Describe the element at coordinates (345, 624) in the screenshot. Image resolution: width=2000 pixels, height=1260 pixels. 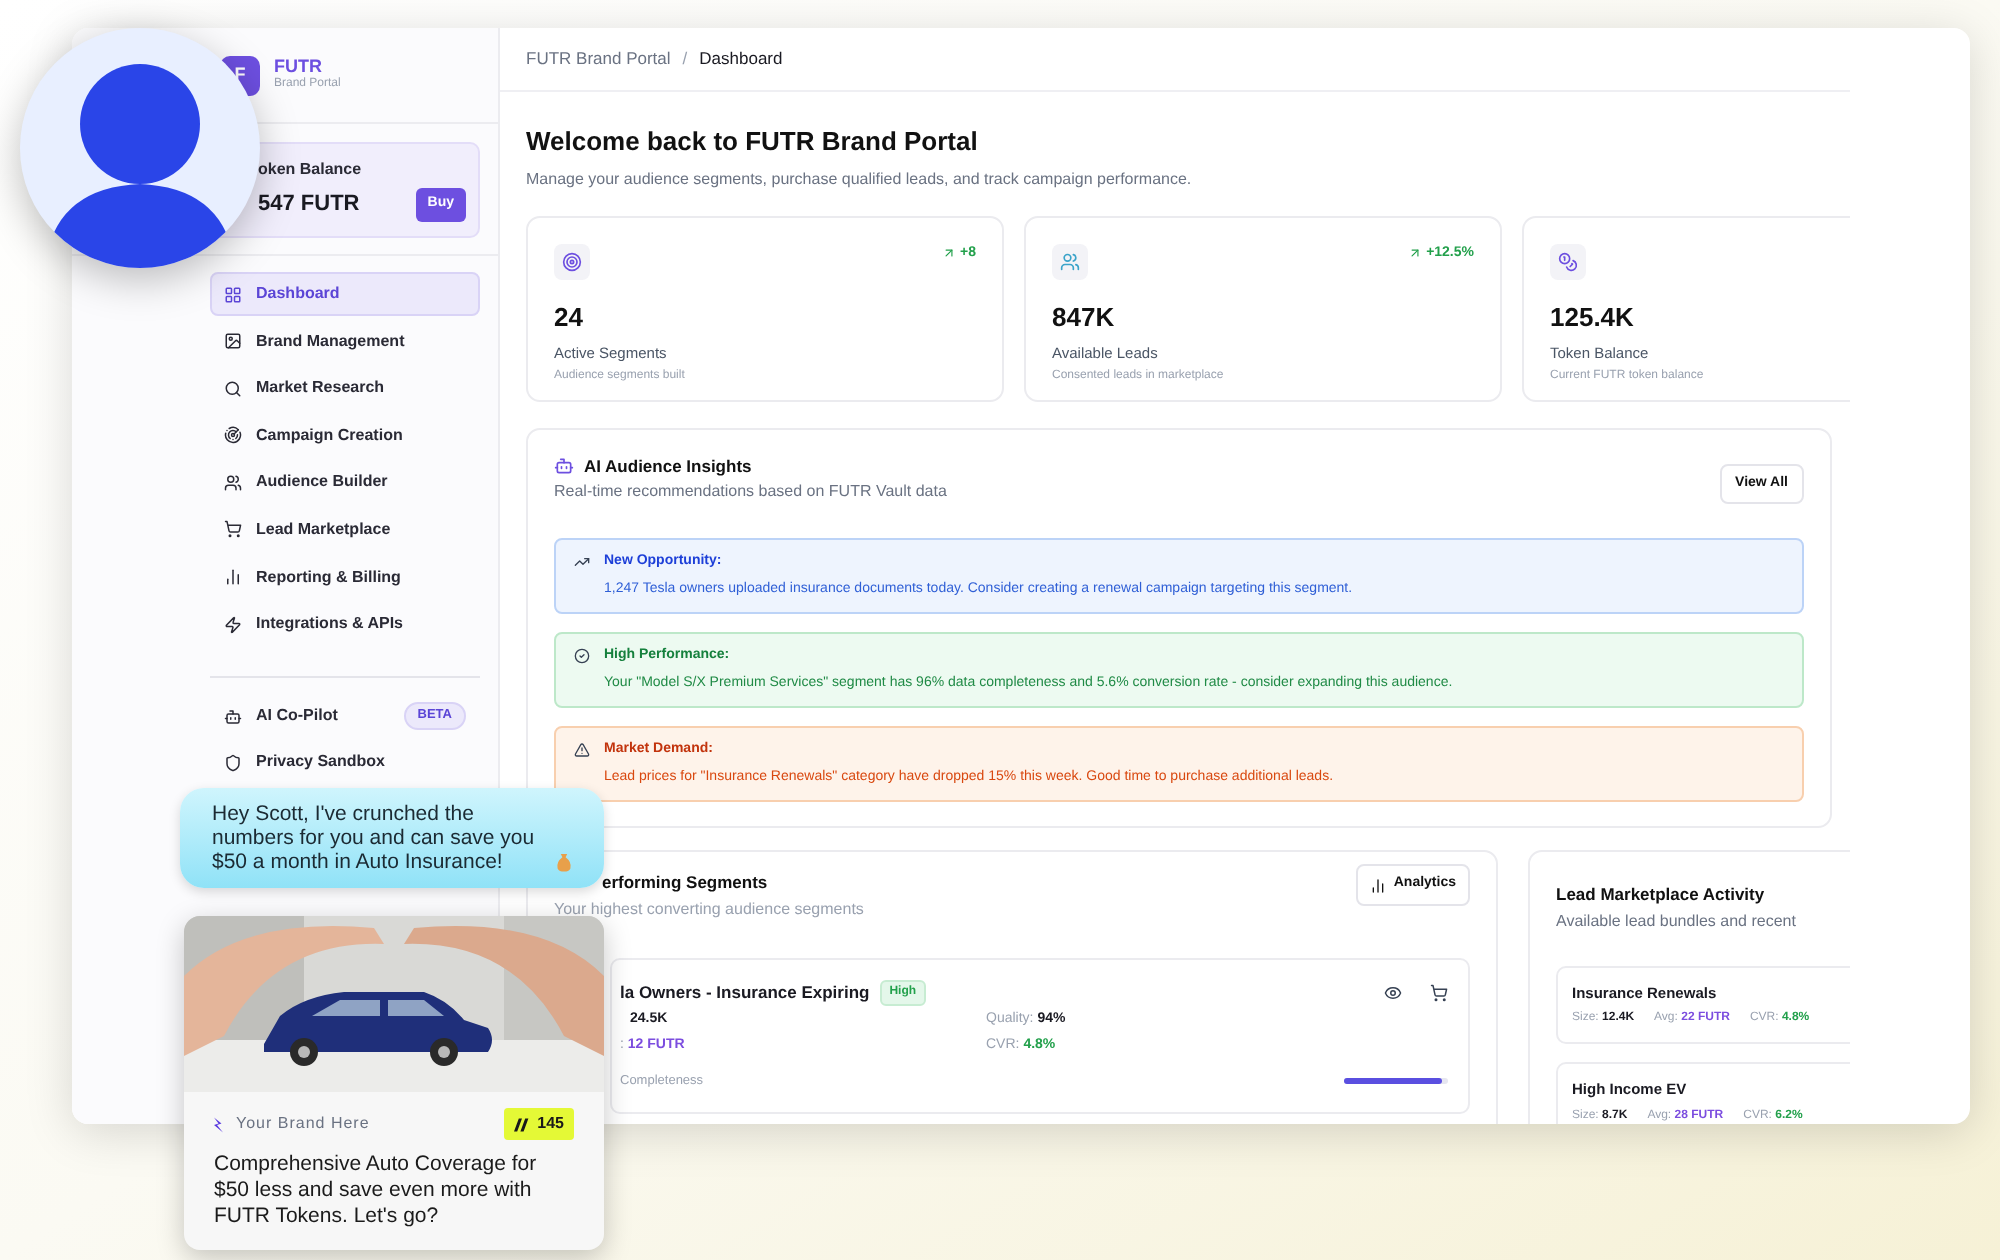
I see `nav-item: Integrations & APIs` at that location.